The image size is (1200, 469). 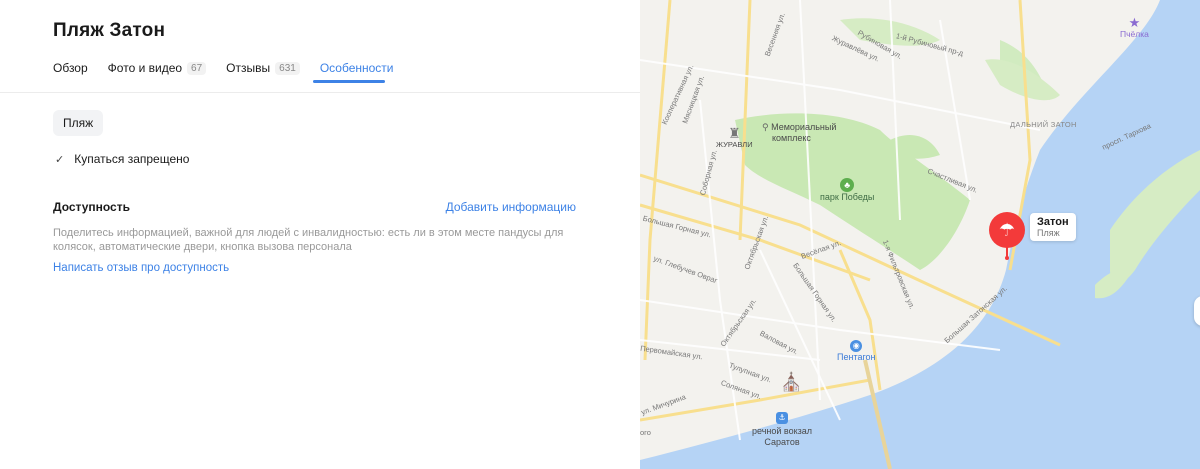 What do you see at coordinates (109, 30) in the screenshot?
I see `place-title: Пляж Затон` at bounding box center [109, 30].